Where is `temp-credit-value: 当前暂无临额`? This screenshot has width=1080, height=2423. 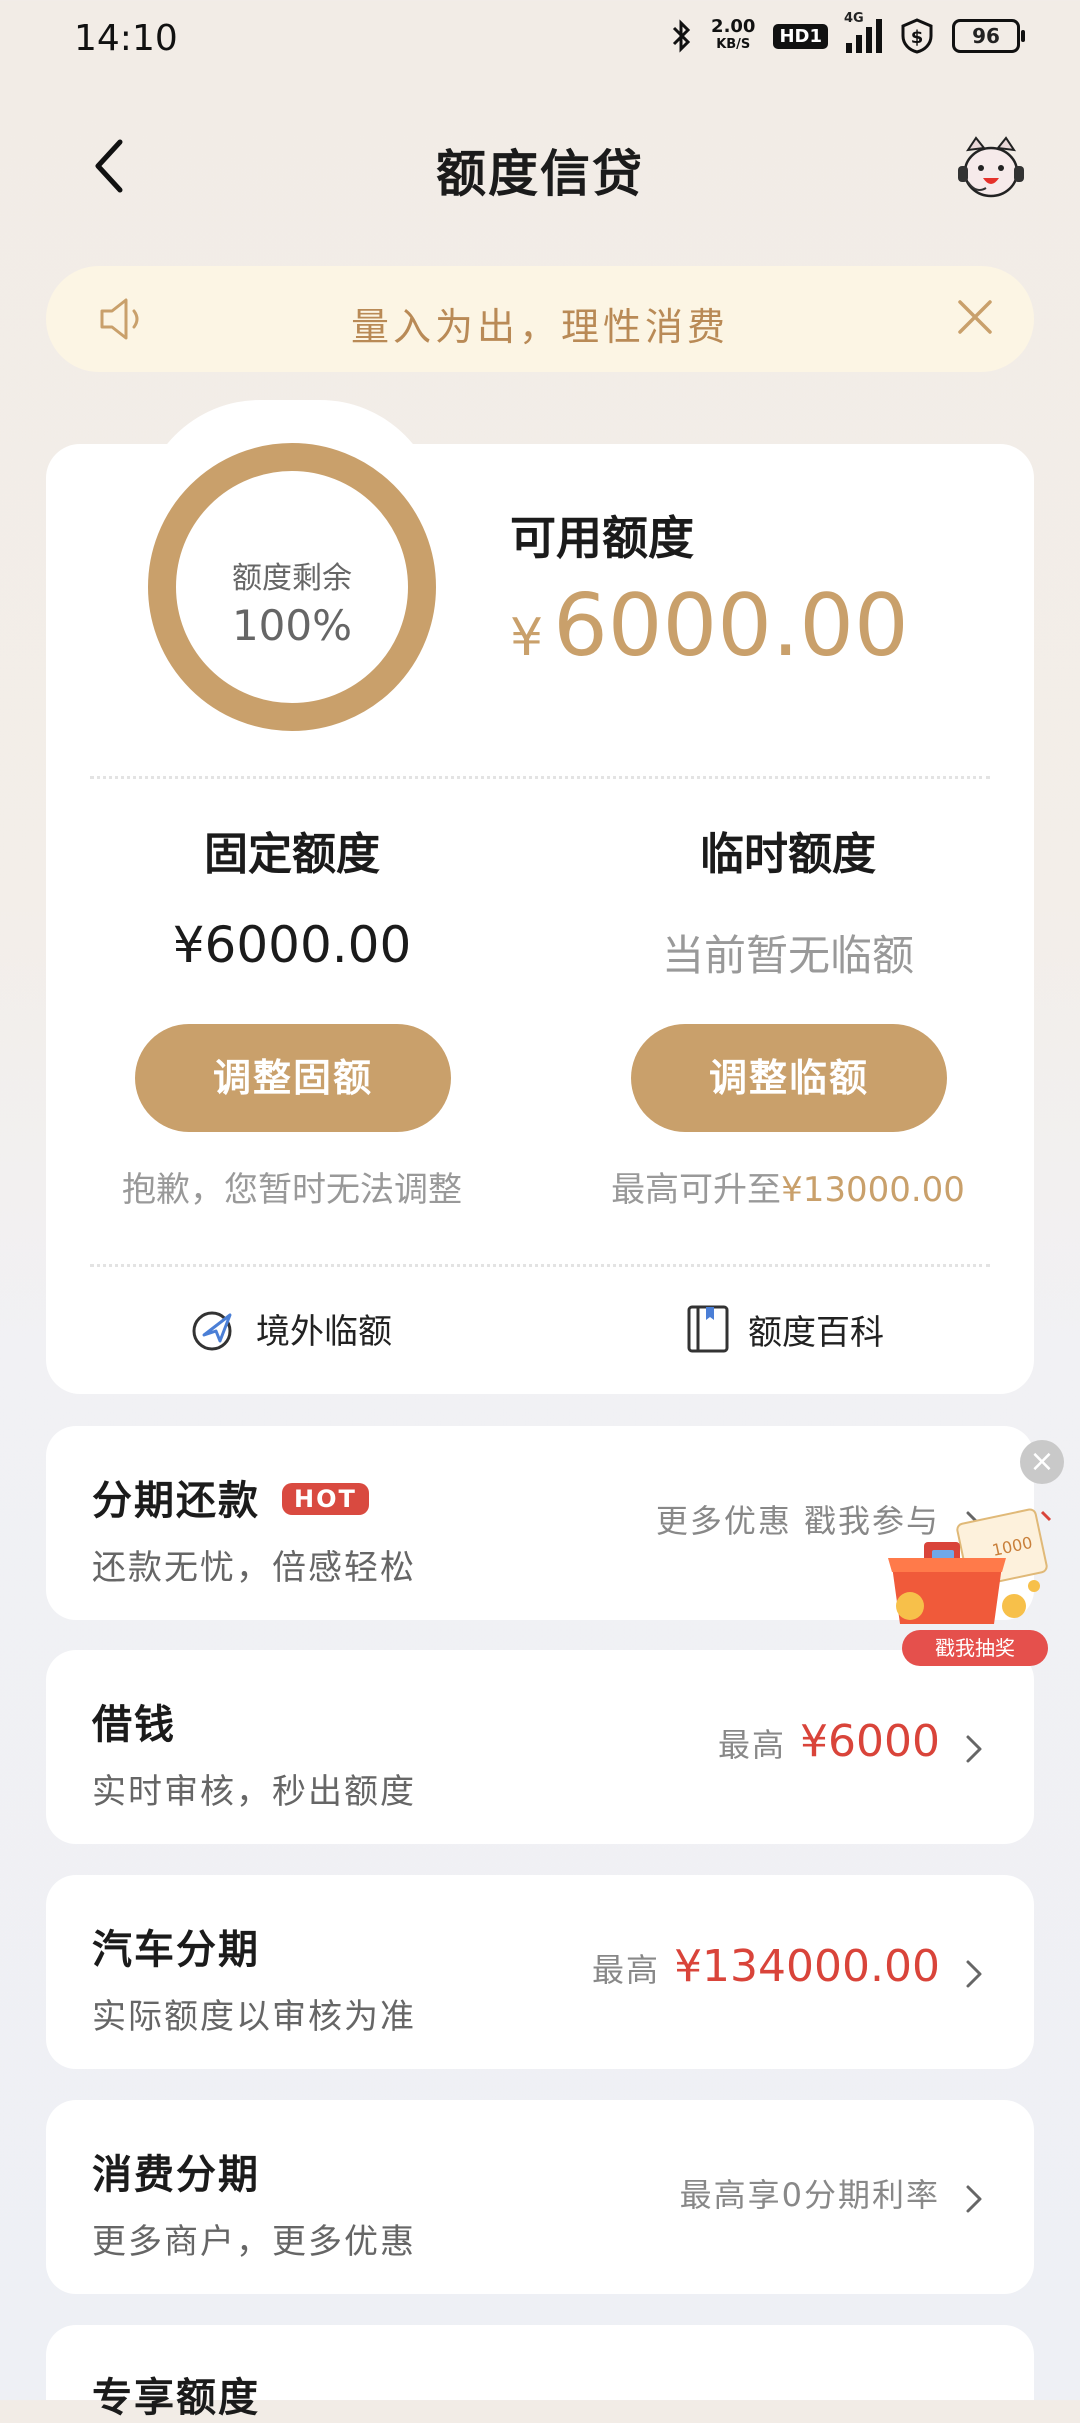 temp-credit-value: 当前暂无临额 is located at coordinates (787, 955).